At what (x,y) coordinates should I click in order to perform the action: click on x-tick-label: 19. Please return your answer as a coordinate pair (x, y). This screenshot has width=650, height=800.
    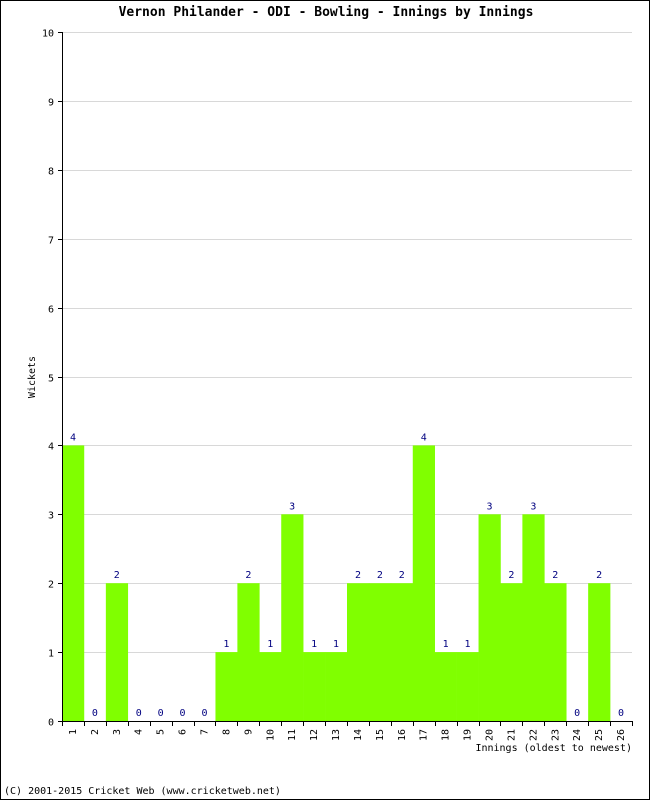
    Looking at the image, I should click on (468, 735).